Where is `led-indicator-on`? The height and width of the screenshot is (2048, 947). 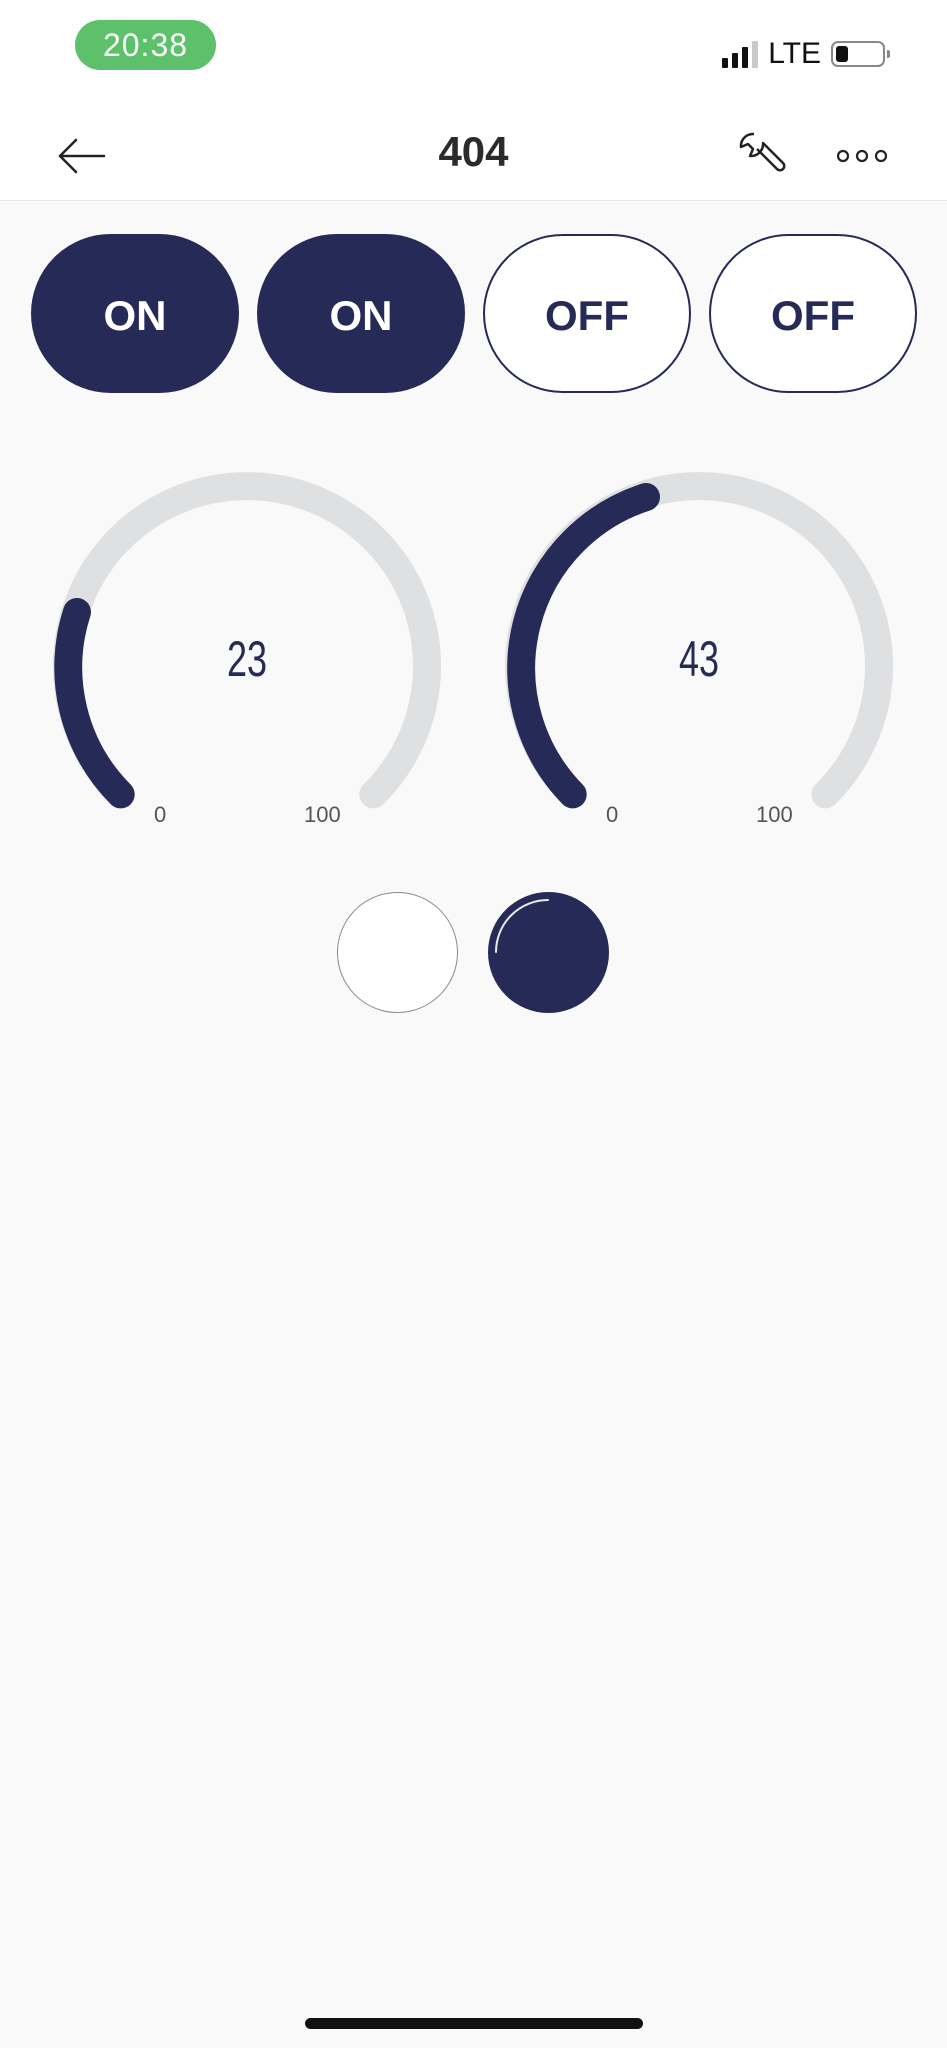 led-indicator-on is located at coordinates (548, 952).